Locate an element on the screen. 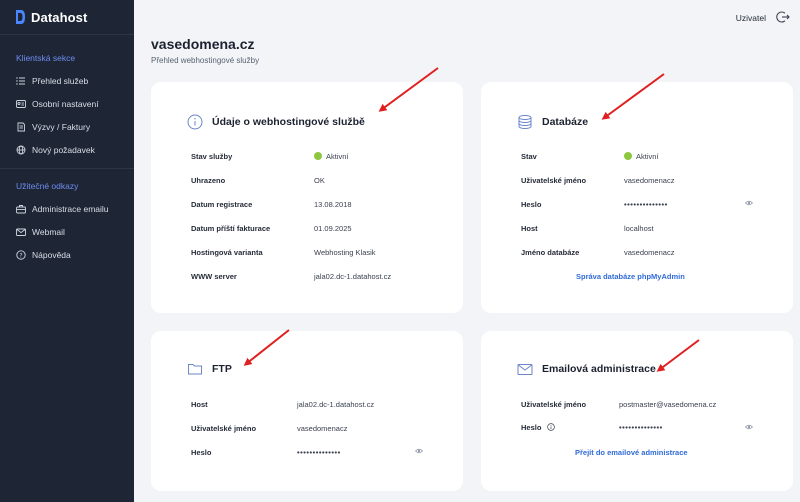 This screenshot has width=800, height=502. row-value: Webhosting Klasik is located at coordinates (345, 252).